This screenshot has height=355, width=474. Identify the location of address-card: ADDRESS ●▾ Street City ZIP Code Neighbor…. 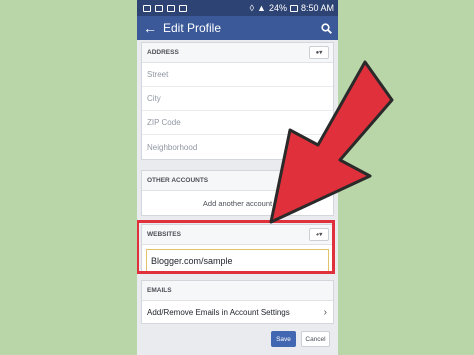
(237, 101).